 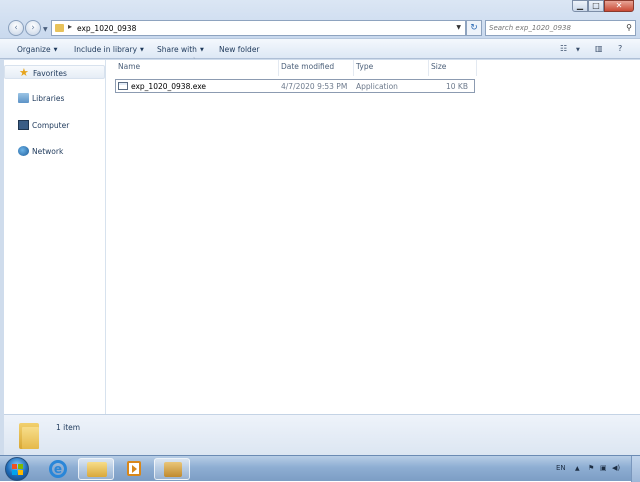 I want to click on title-bar: ▁ □ ✕ ‹ › ▼ ▸ exp_1020_0938 ▼ ↻ ⚲, so click(x=320, y=19).